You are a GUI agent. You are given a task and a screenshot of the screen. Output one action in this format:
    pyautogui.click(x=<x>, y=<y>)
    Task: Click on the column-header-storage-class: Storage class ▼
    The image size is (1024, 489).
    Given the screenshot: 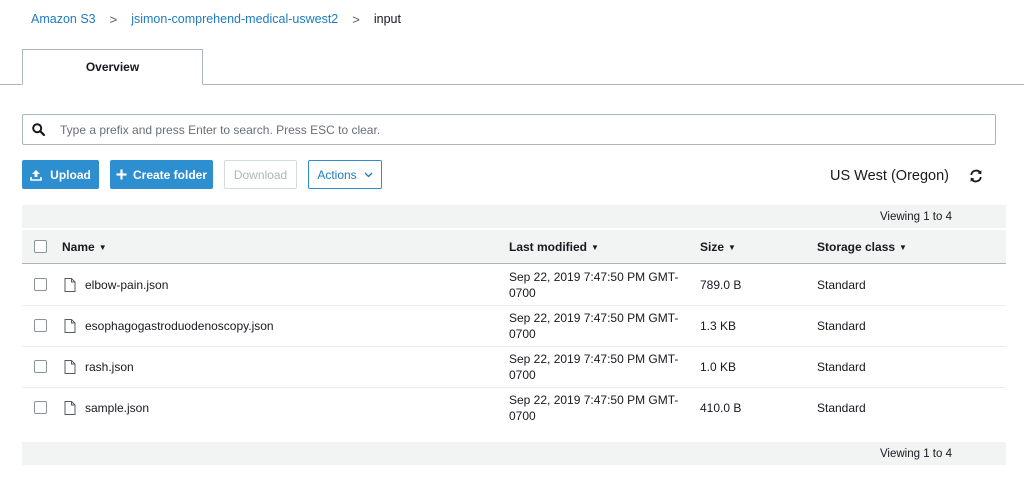 What is the action you would take?
    pyautogui.click(x=862, y=247)
    